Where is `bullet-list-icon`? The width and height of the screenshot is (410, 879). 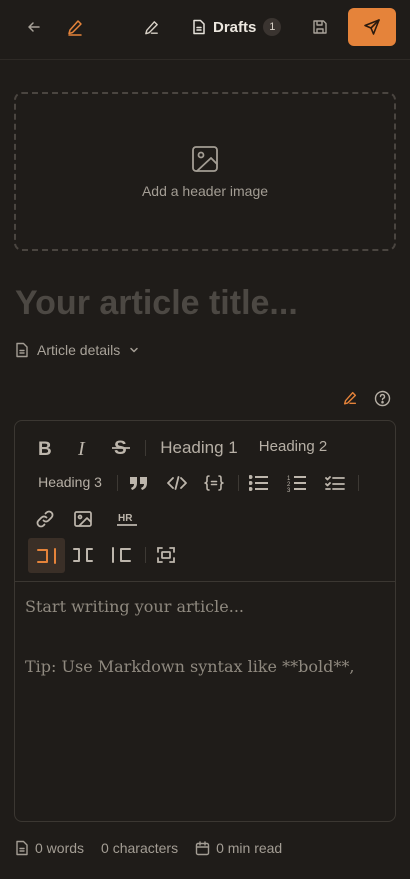
bullet-list-icon is located at coordinates (258, 483).